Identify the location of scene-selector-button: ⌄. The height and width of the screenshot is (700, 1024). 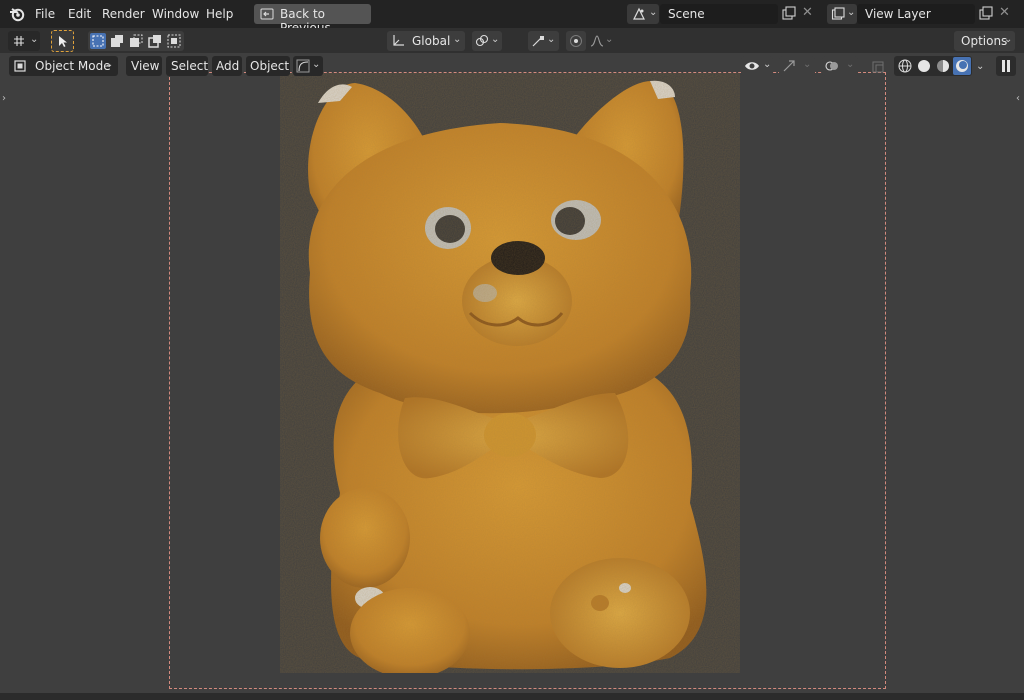
(643, 14).